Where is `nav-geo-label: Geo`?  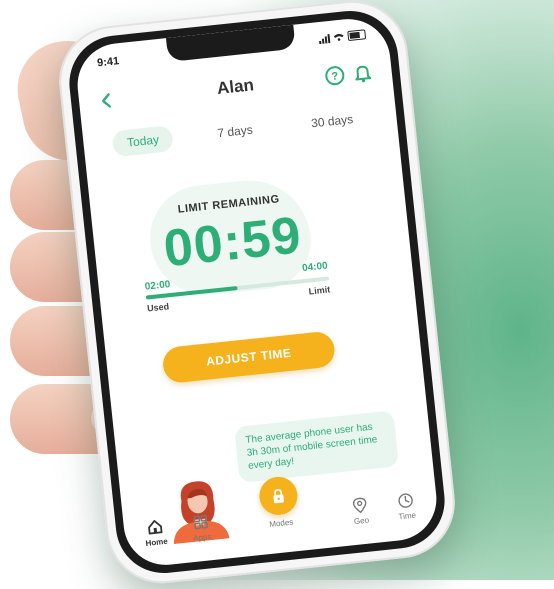
nav-geo-label: Geo is located at coordinates (361, 521).